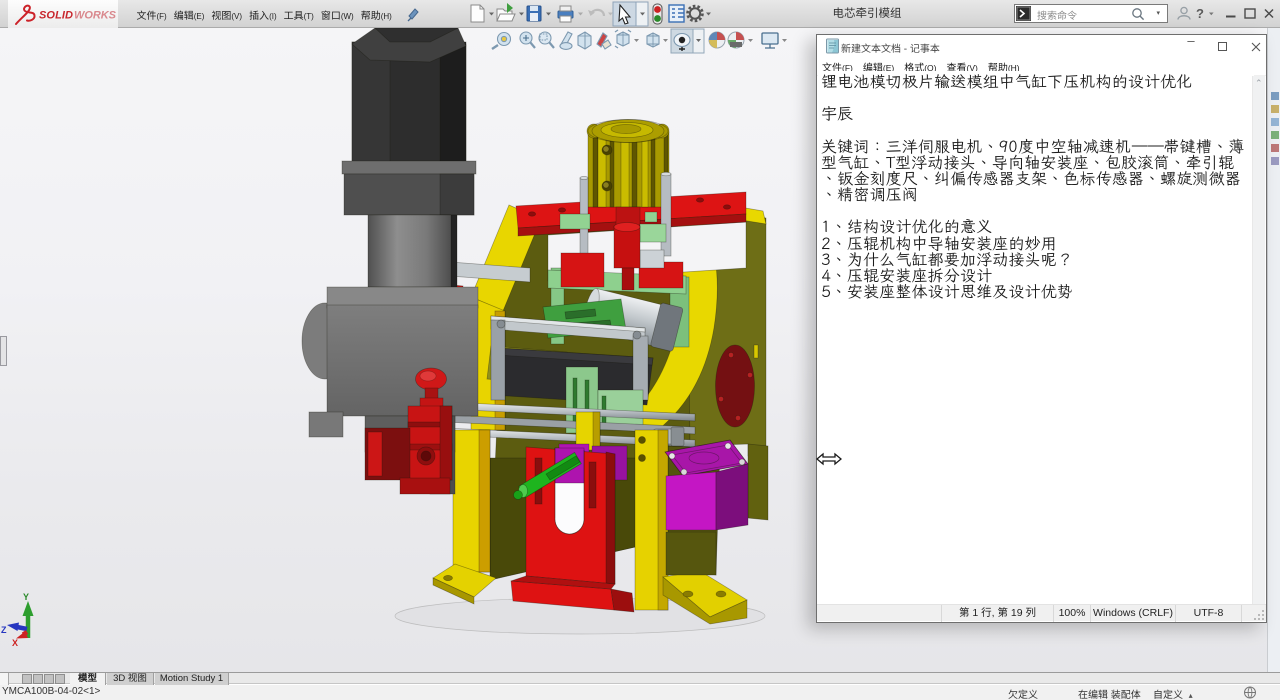 The image size is (1280, 700). I want to click on svg-text: Z, so click(4, 630).